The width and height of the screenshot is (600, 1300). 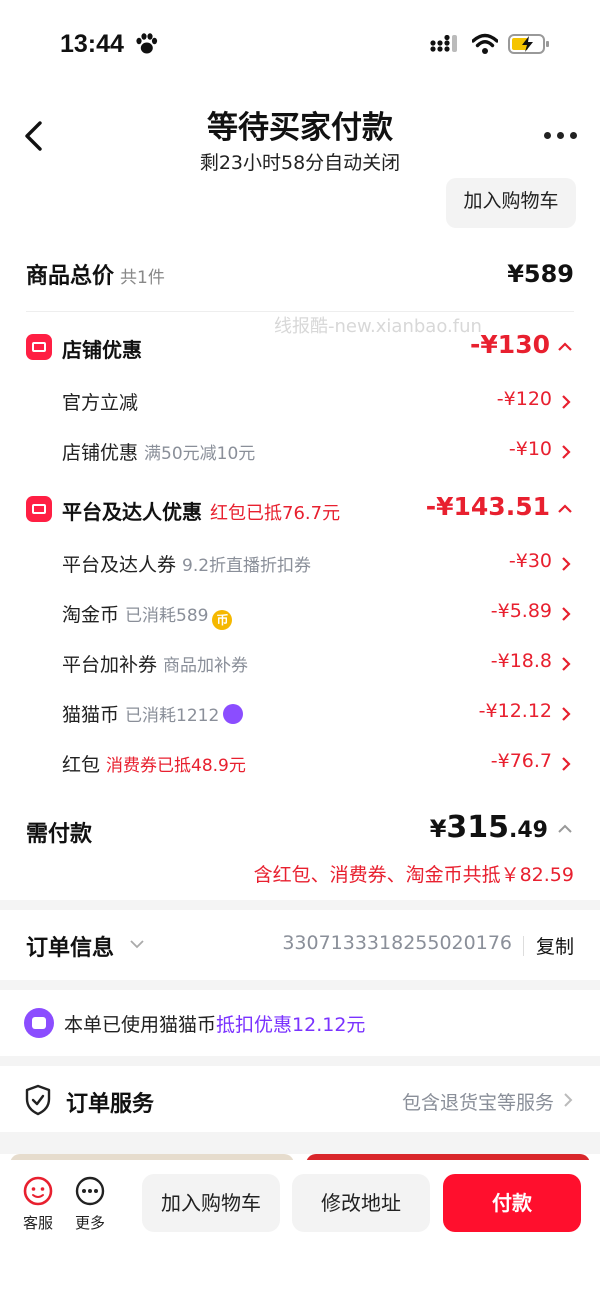 What do you see at coordinates (521, 761) in the screenshot?
I see `discount-item-amount: -¥76.7` at bounding box center [521, 761].